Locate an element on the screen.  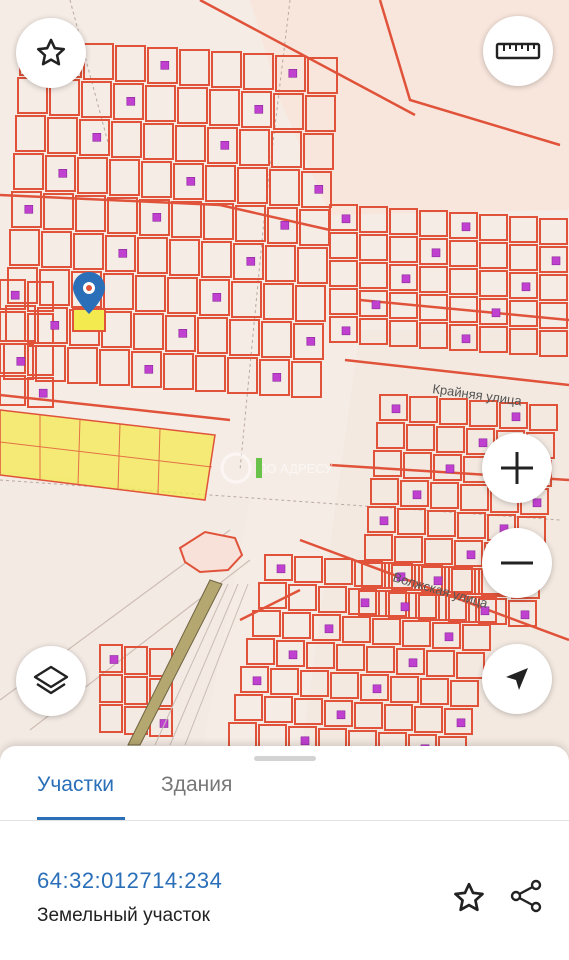
layers-button is located at coordinates (51, 681).